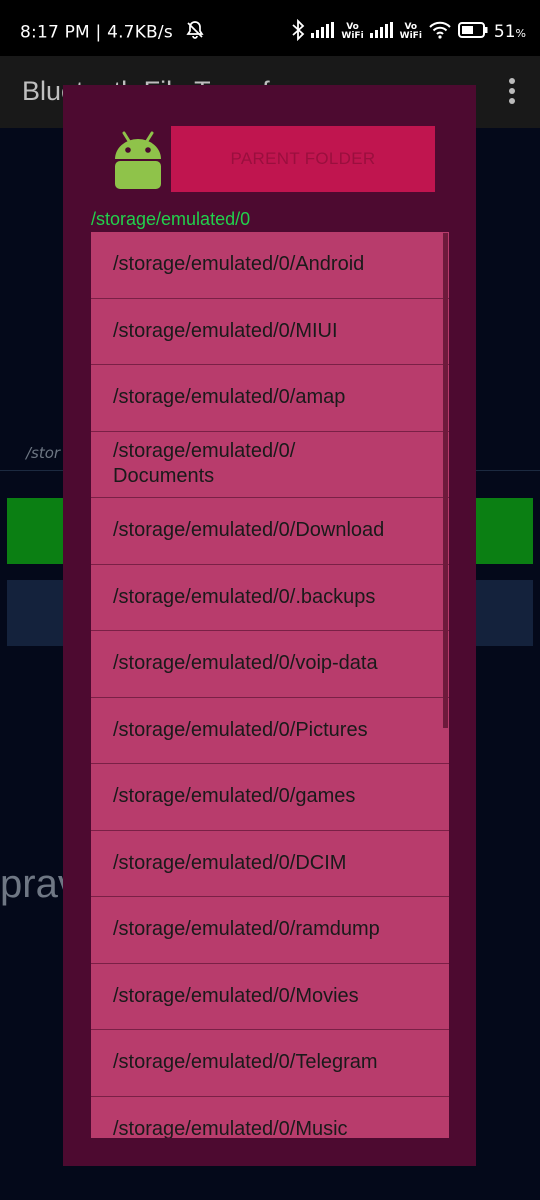 This screenshot has height=1200, width=540. I want to click on folder-list-item: /storage/emulated/0/ Documents, so click(270, 465).